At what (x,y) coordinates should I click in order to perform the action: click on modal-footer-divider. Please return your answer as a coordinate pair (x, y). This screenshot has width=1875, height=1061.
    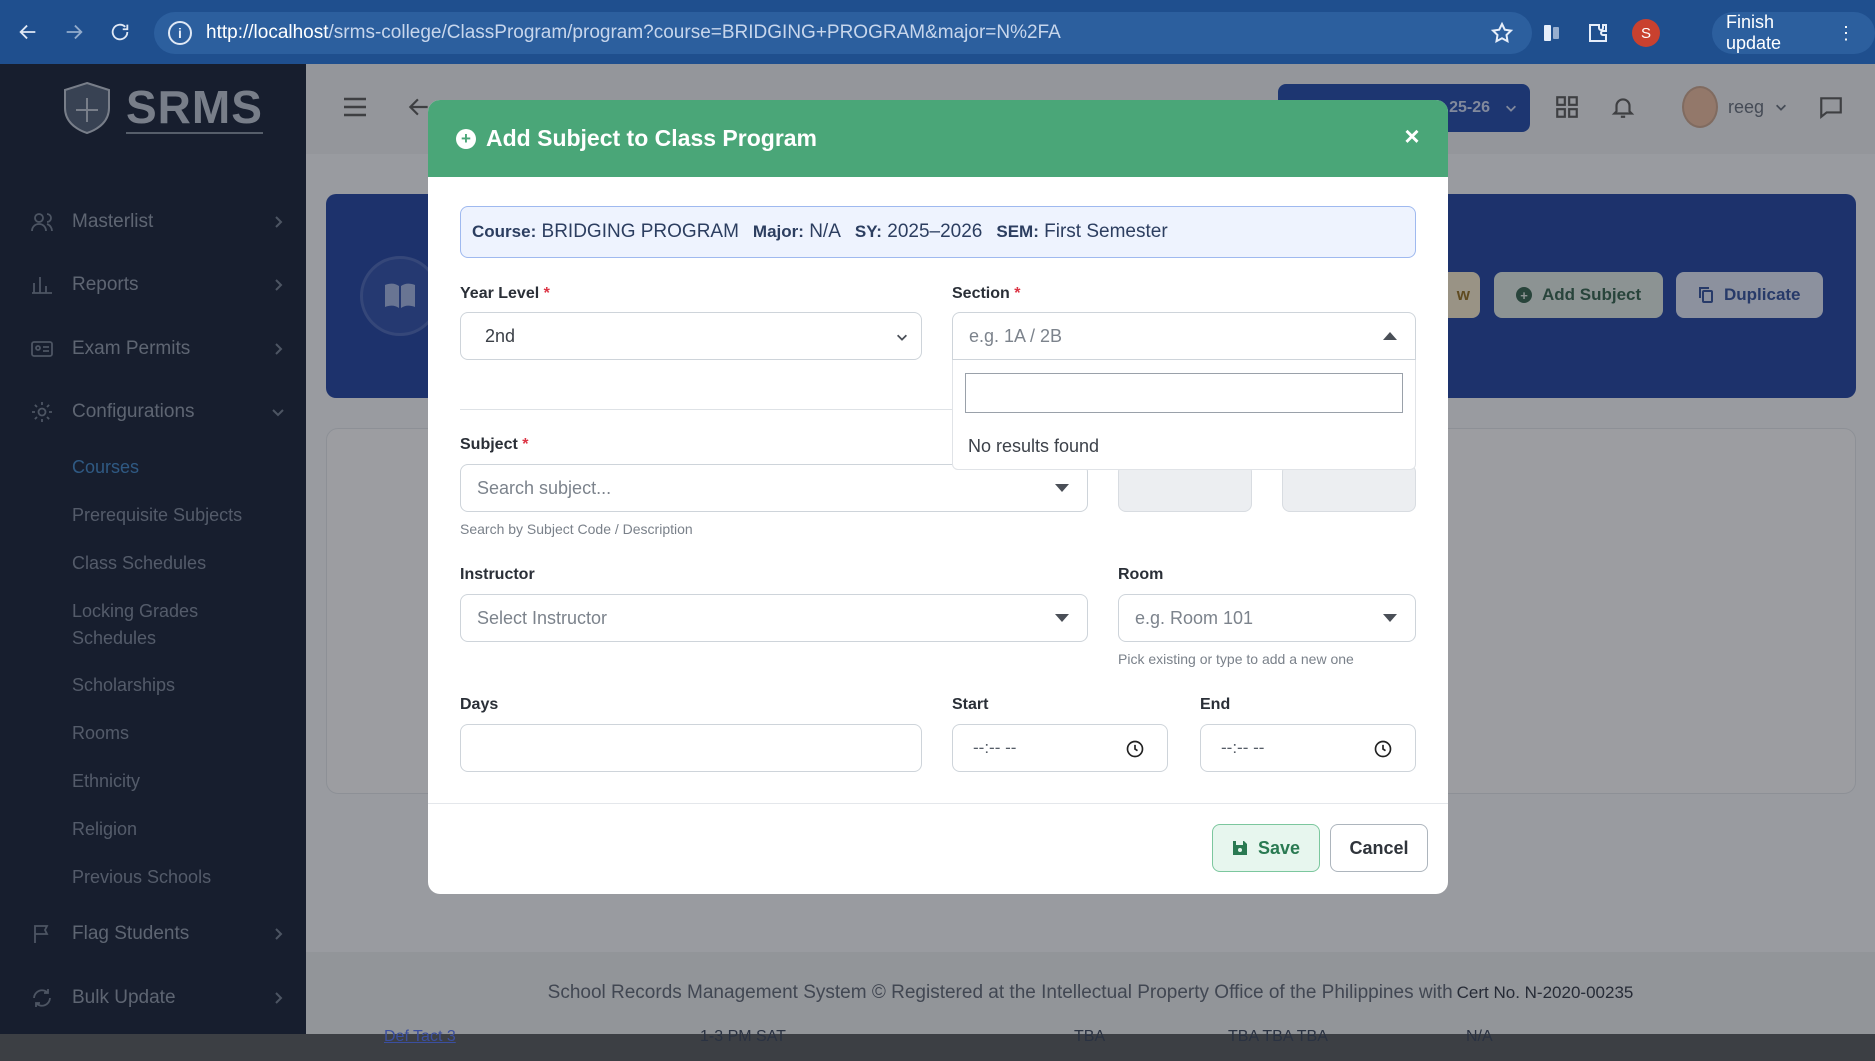
    Looking at the image, I should click on (938, 803).